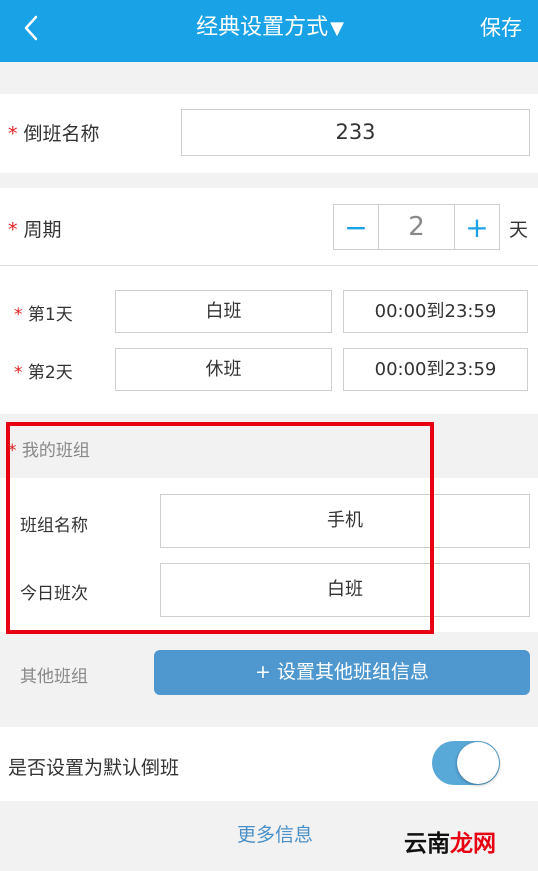 Image resolution: width=538 pixels, height=871 pixels. I want to click on day-shift-select: 休班, so click(223, 369).